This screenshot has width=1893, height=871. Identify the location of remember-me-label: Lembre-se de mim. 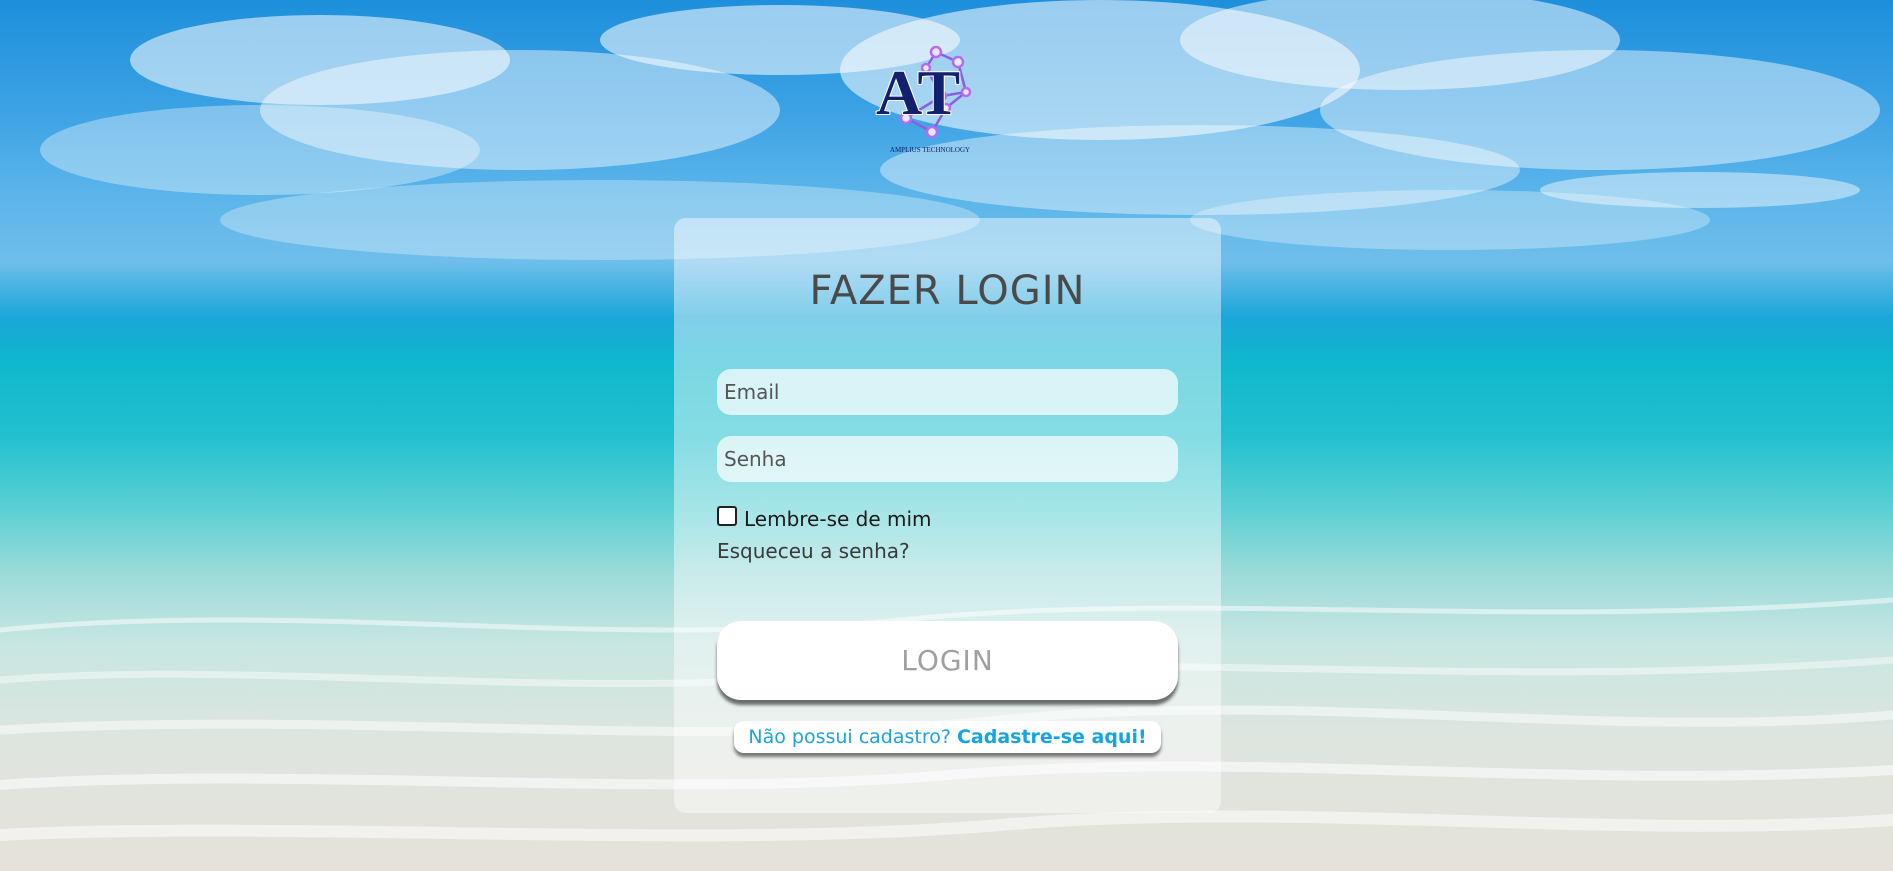
(838, 519).